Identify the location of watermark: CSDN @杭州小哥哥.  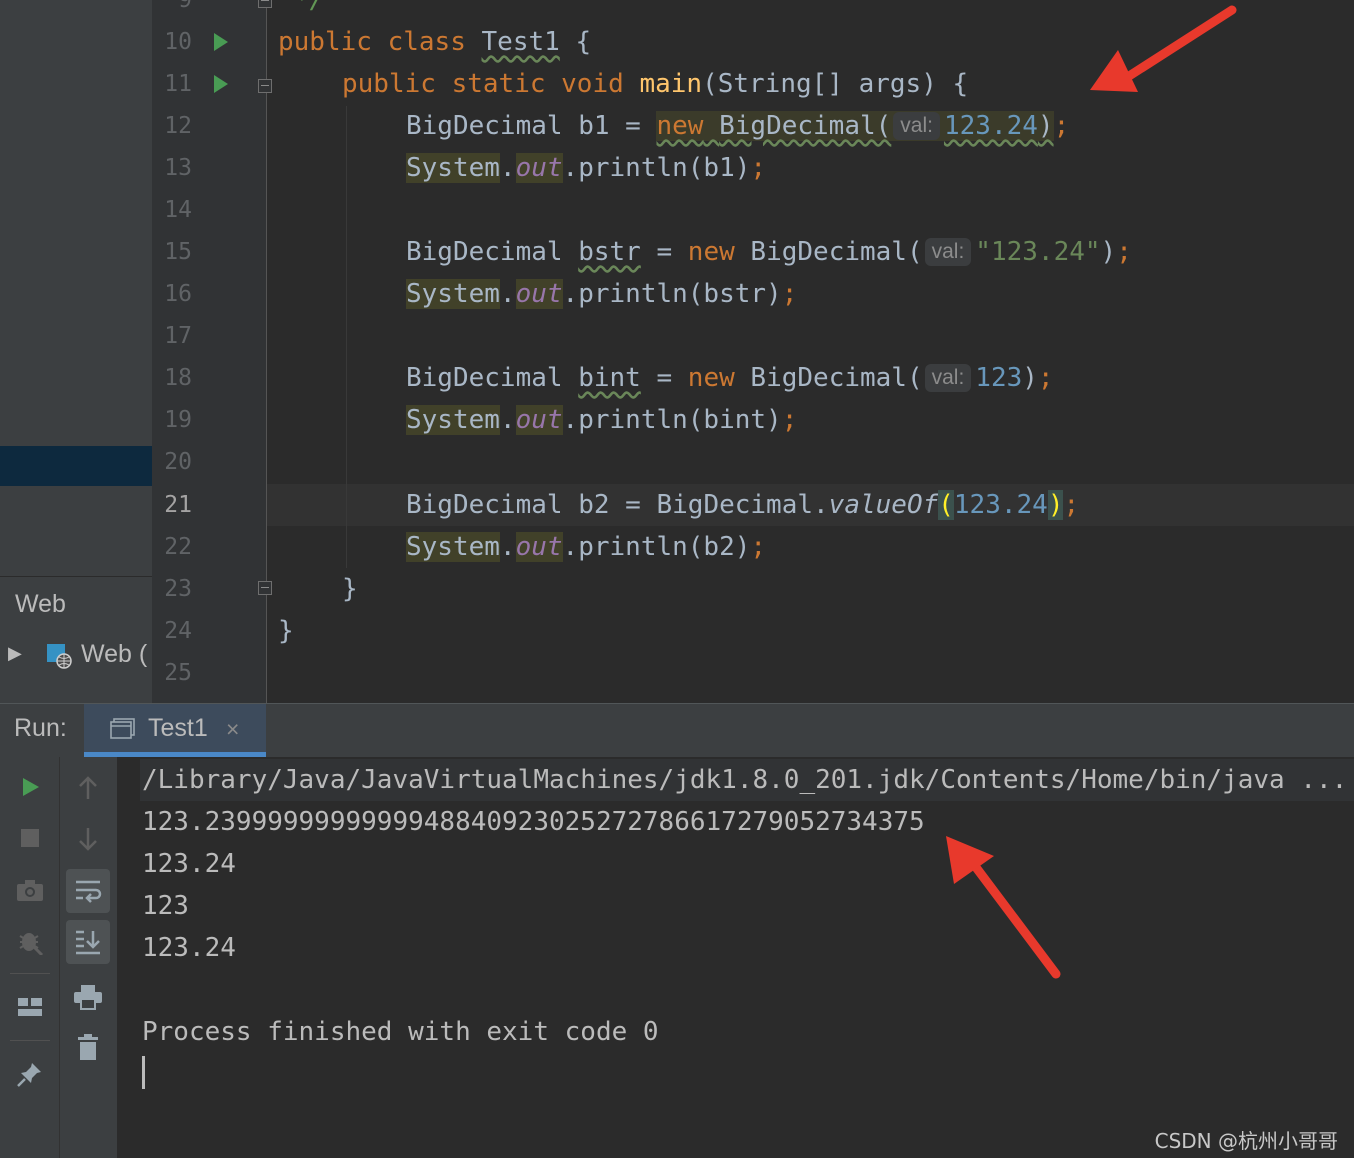
(1246, 1141).